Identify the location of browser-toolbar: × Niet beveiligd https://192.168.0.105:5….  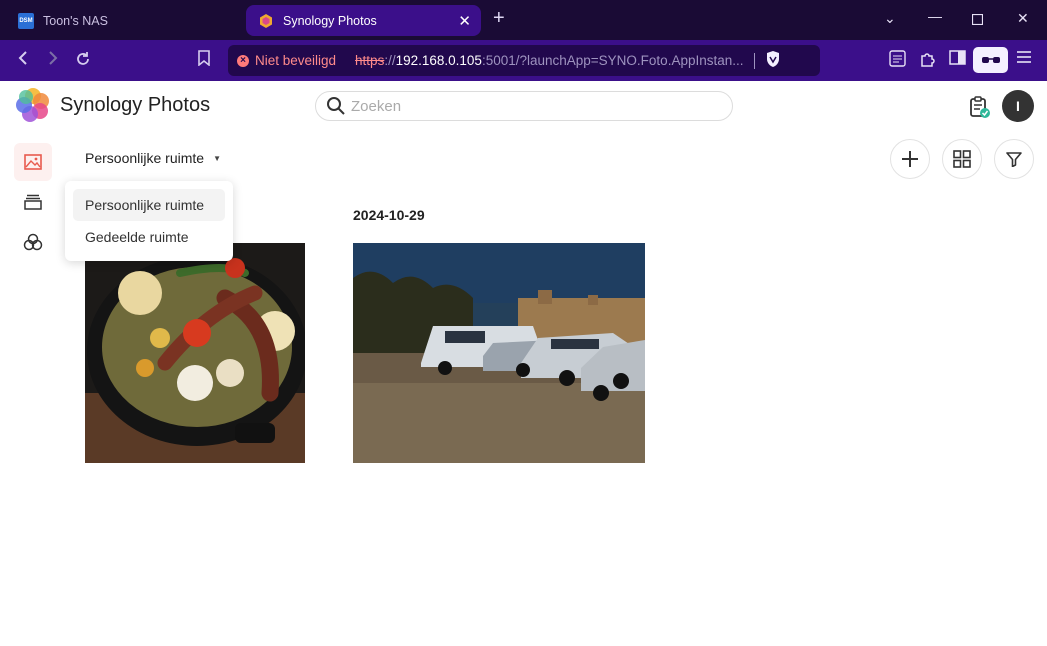
(523, 60).